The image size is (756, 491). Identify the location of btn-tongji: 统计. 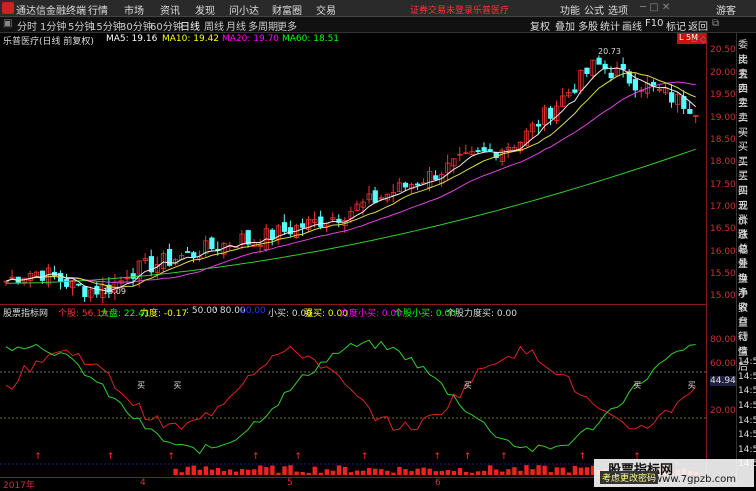
(610, 25).